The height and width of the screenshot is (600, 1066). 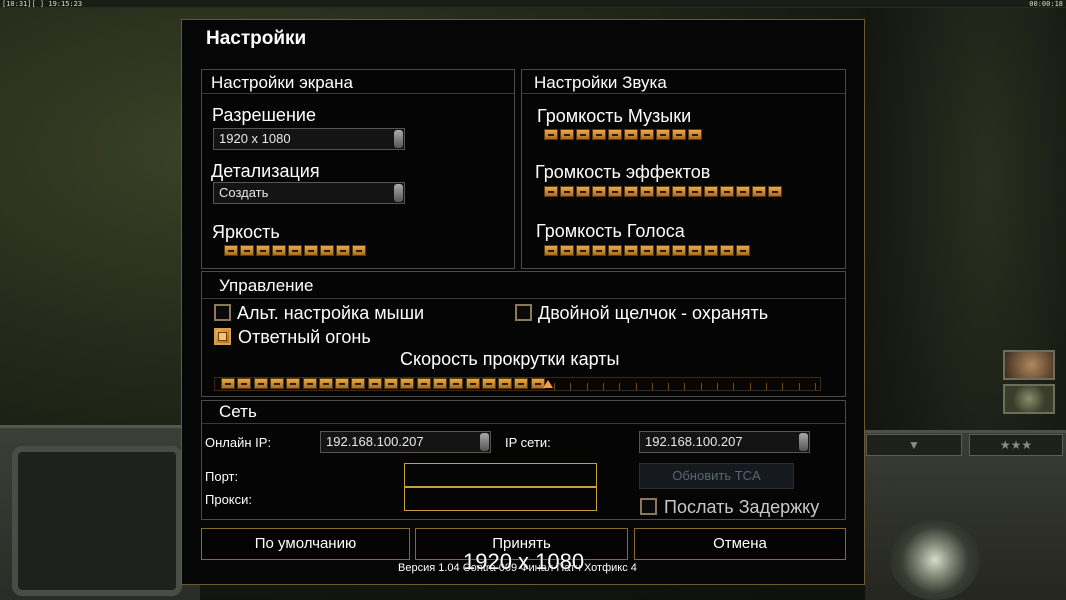 What do you see at coordinates (265, 171) in the screenshot?
I see `detail-label: Детализация` at bounding box center [265, 171].